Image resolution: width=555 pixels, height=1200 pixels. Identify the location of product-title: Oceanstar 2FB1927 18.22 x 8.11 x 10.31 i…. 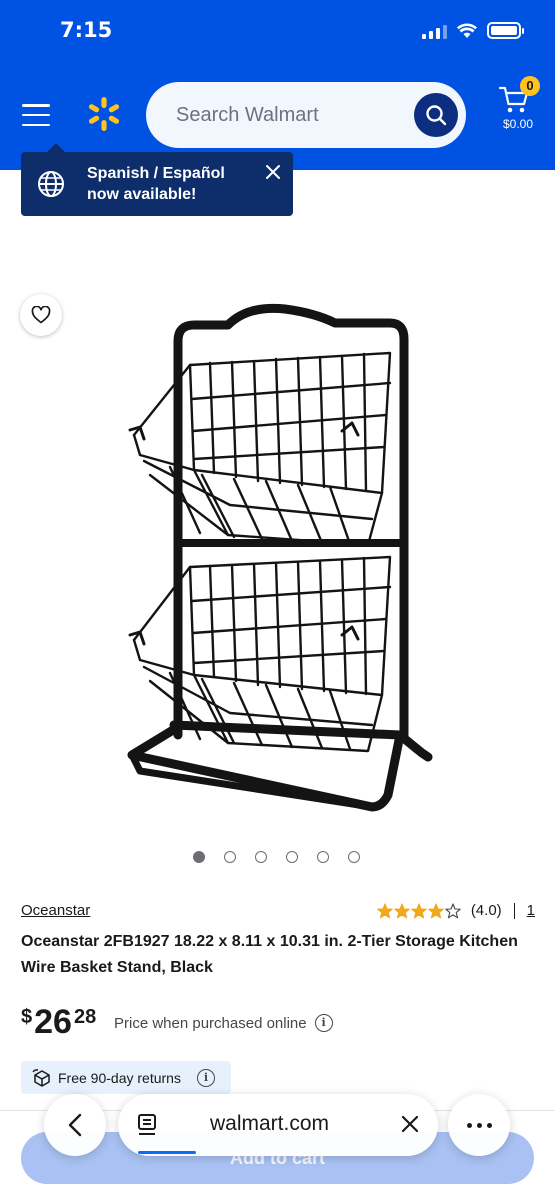
(269, 954).